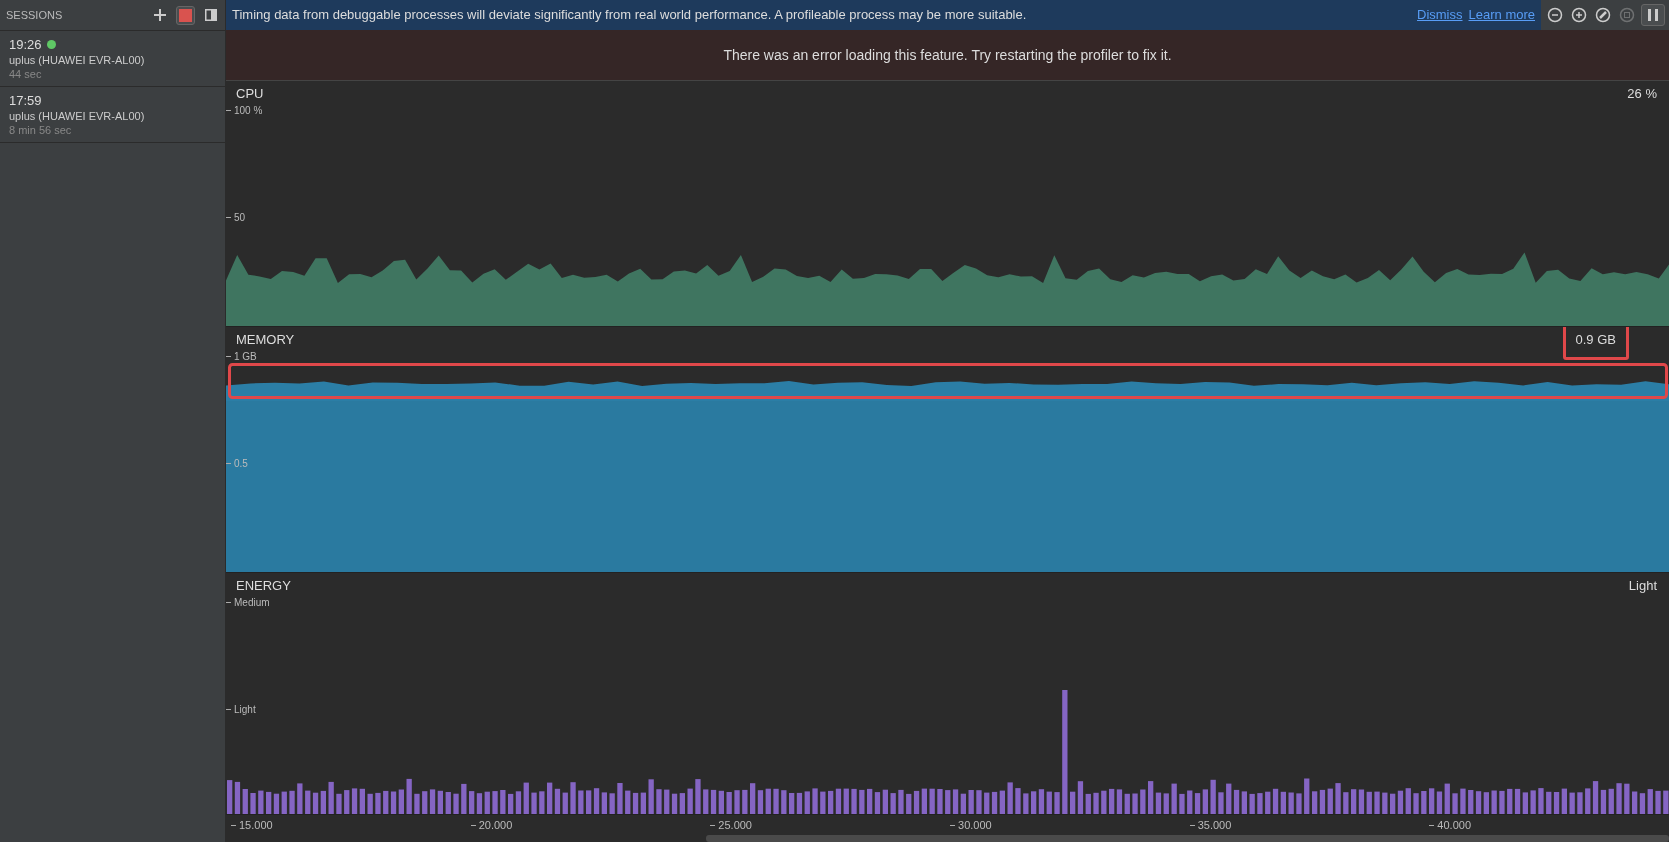 This screenshot has width=1669, height=842. I want to click on session-duration: 8 min 56 sec, so click(41, 130).